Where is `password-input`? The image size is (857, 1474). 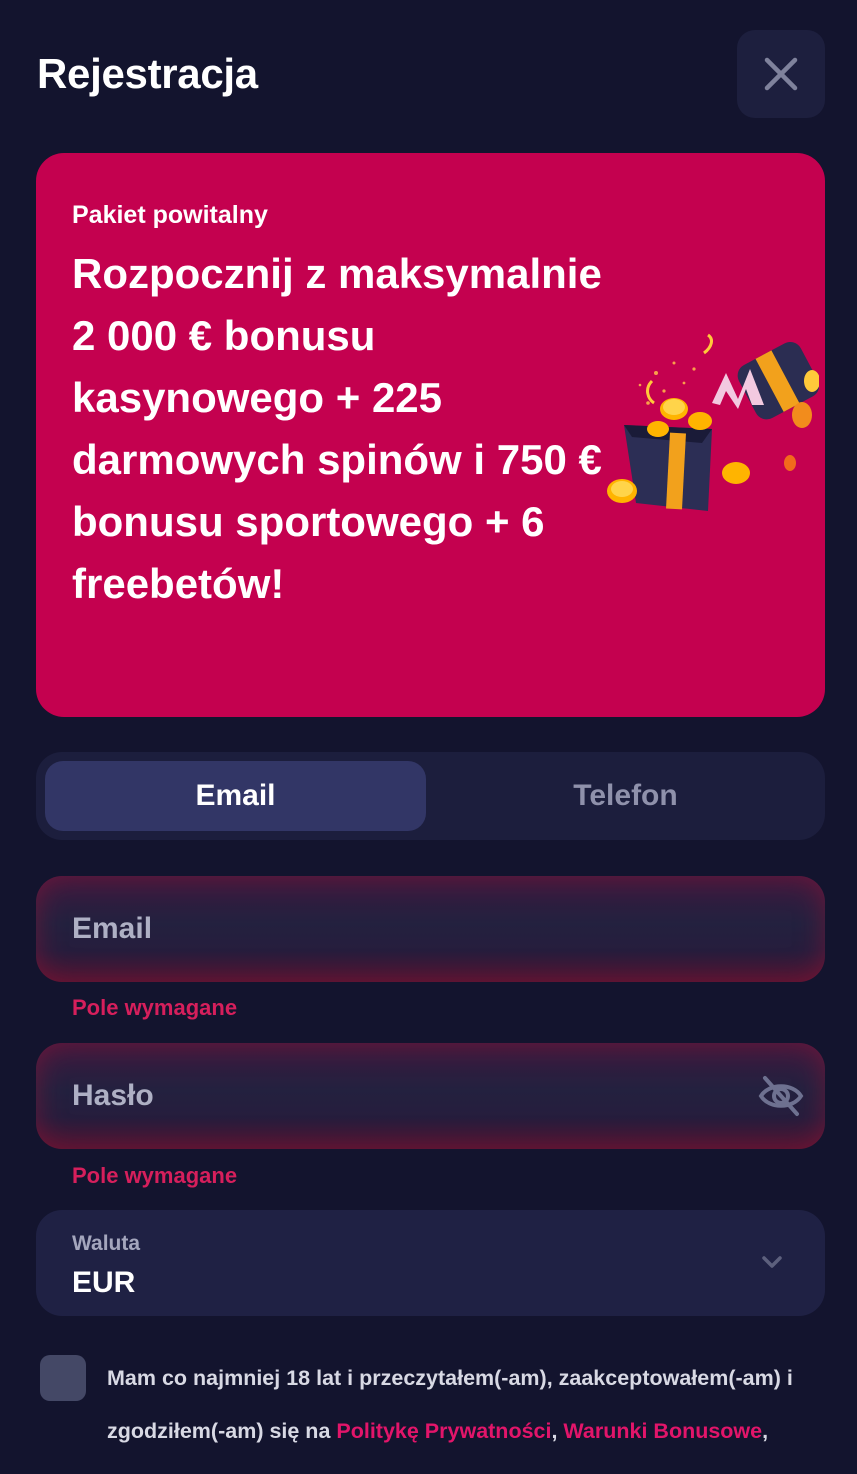
password-input is located at coordinates (392, 1096).